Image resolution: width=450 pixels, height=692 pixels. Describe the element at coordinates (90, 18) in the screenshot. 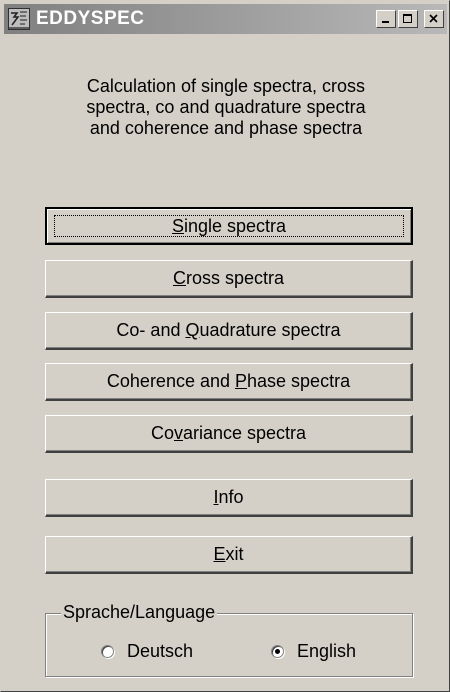

I see `window-title: EDDYSPEC` at that location.